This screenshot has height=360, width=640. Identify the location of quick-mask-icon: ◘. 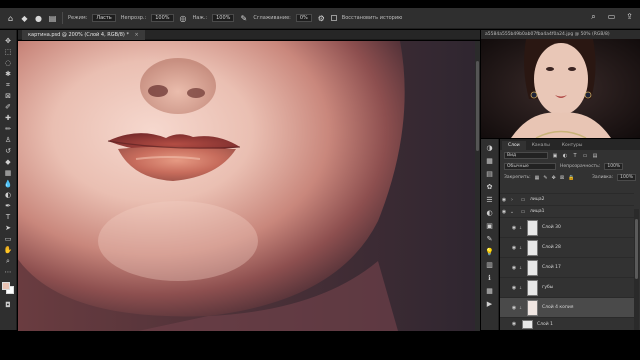
(8, 305).